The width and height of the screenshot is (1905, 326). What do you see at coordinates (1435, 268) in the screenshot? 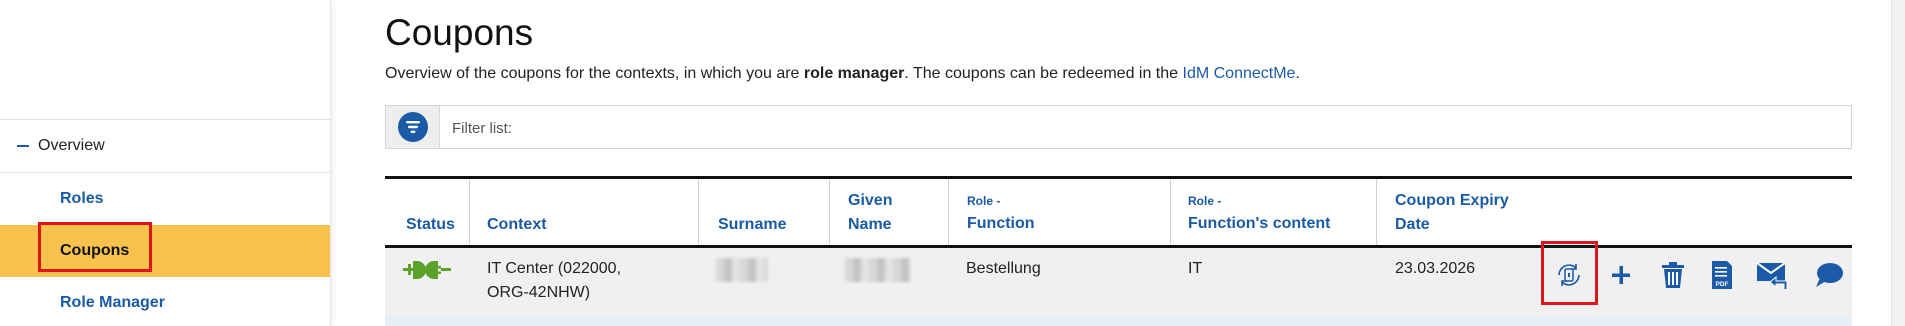
I see `cell-expiry: 23.03.2026` at bounding box center [1435, 268].